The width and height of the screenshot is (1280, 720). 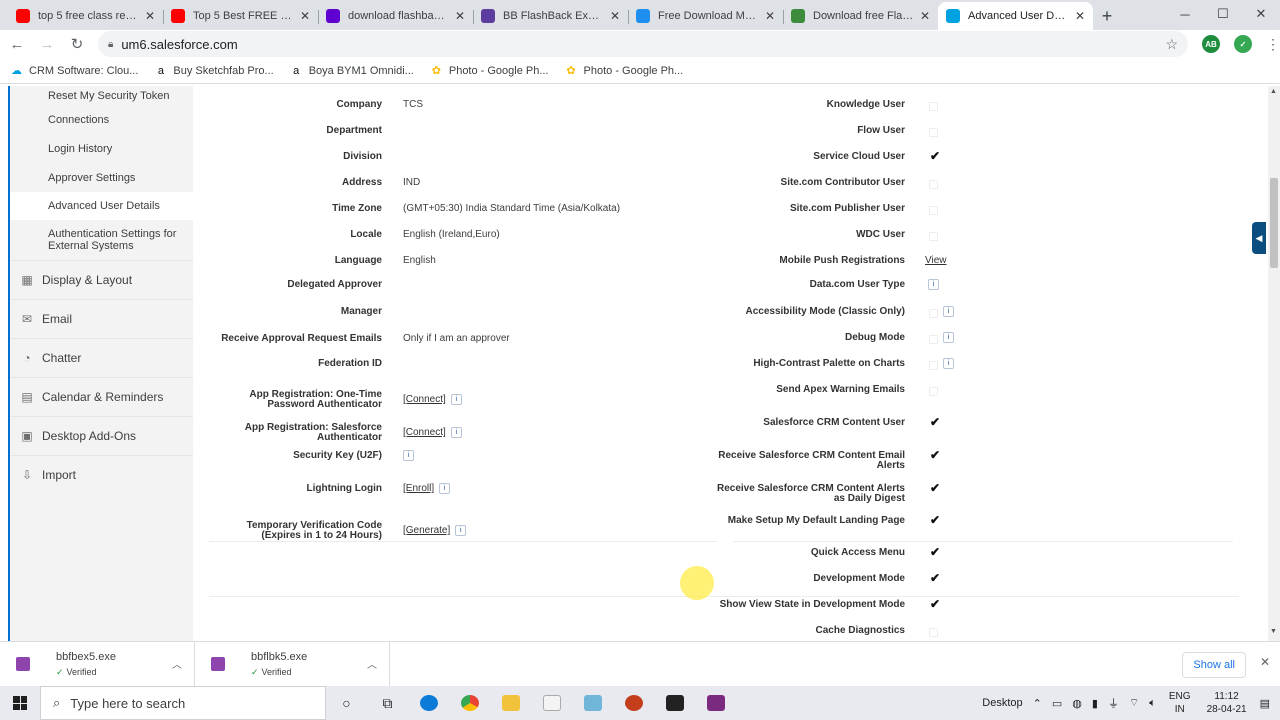 I want to click on recorder-icon, so click(x=674, y=703).